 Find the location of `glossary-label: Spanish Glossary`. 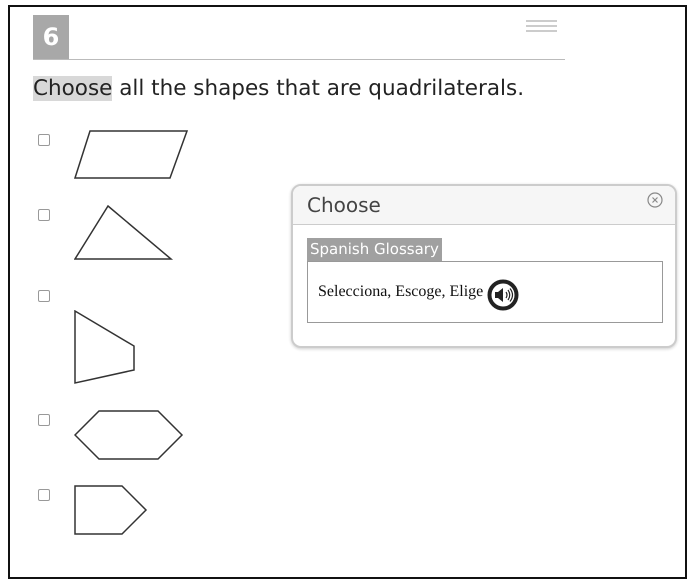

glossary-label: Spanish Glossary is located at coordinates (374, 249).